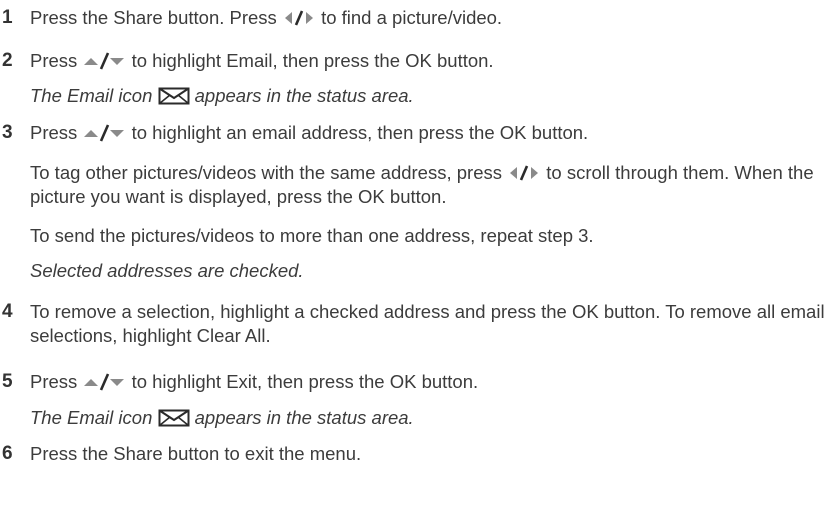  I want to click on step-number: 1, so click(7, 17).